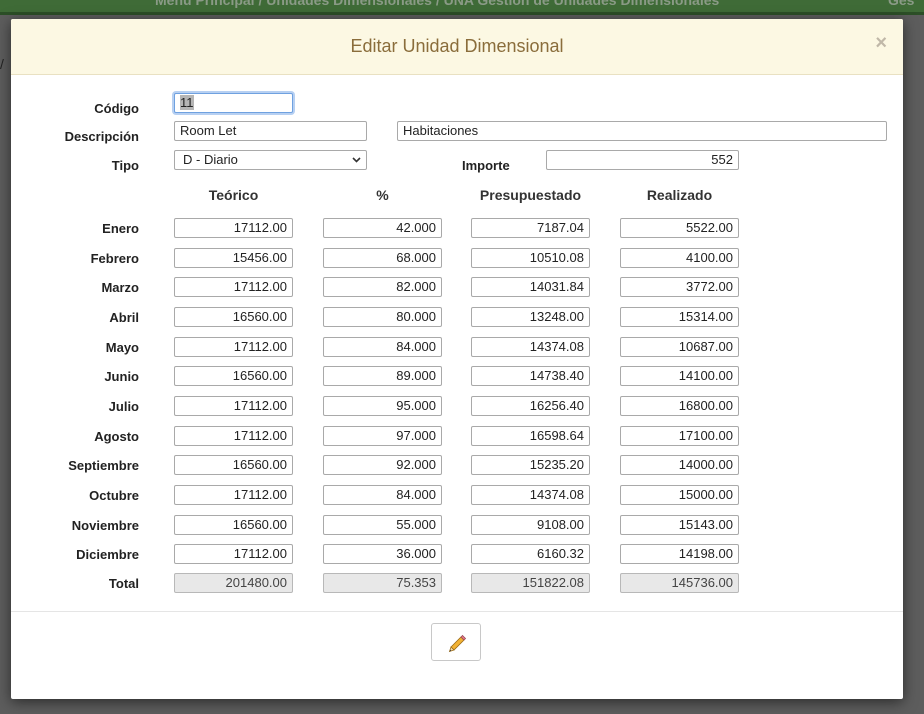 Image resolution: width=924 pixels, height=714 pixels. I want to click on background-right-text: Ges, so click(901, 4).